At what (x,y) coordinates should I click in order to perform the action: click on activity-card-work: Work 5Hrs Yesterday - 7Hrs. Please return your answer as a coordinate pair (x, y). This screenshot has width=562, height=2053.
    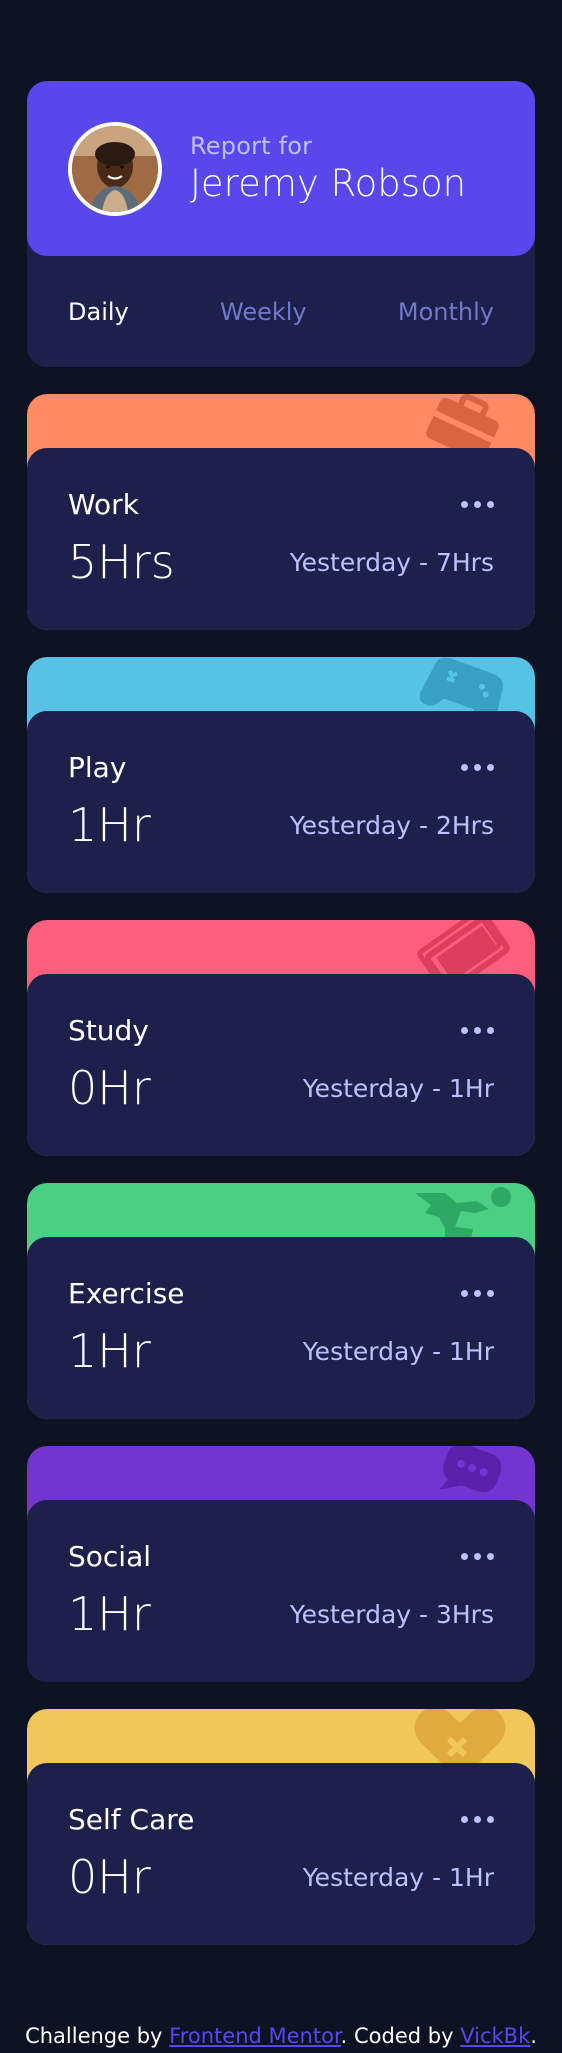
    Looking at the image, I should click on (281, 512).